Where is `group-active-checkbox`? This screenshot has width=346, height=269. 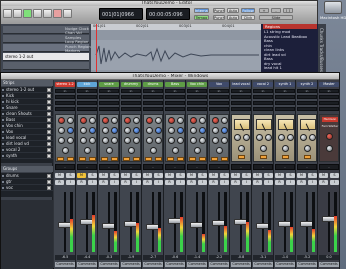
group-active-checkbox is located at coordinates (49, 176).